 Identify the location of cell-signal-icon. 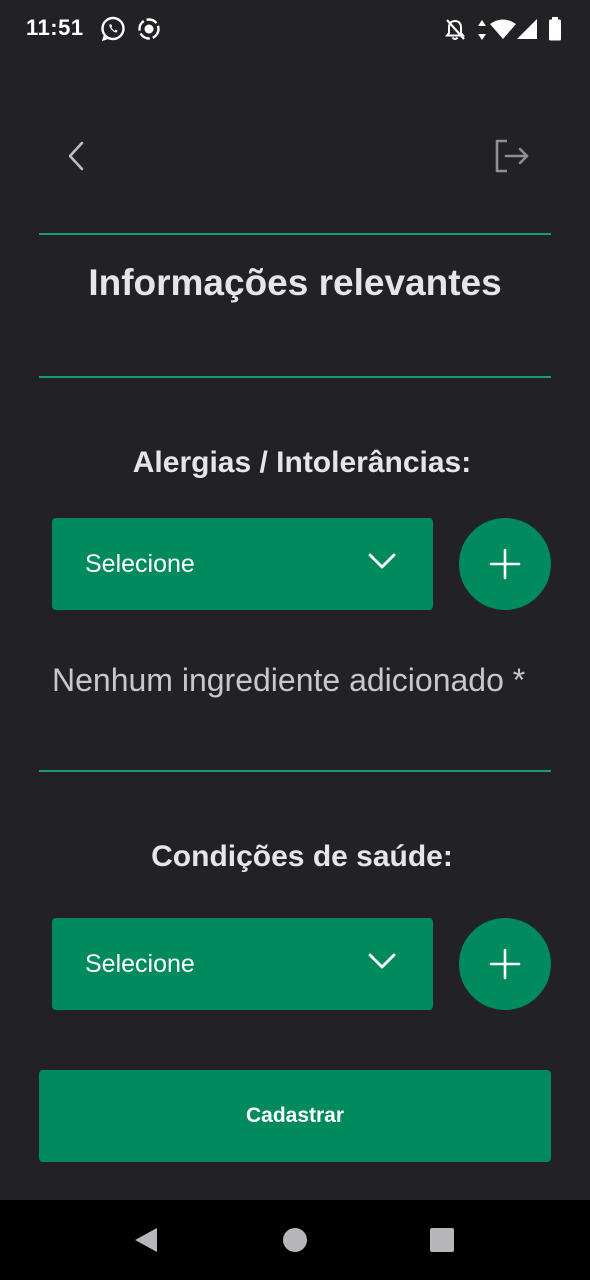
(527, 31).